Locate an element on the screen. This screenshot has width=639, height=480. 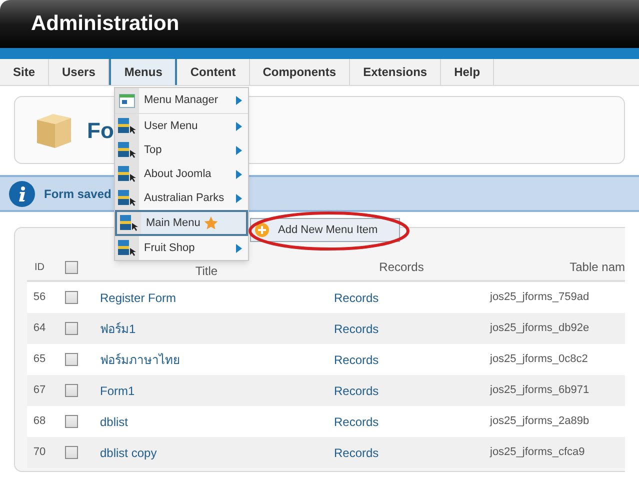
table-cell-text: jos25_jforms_0c8c2 is located at coordinates (538, 360).